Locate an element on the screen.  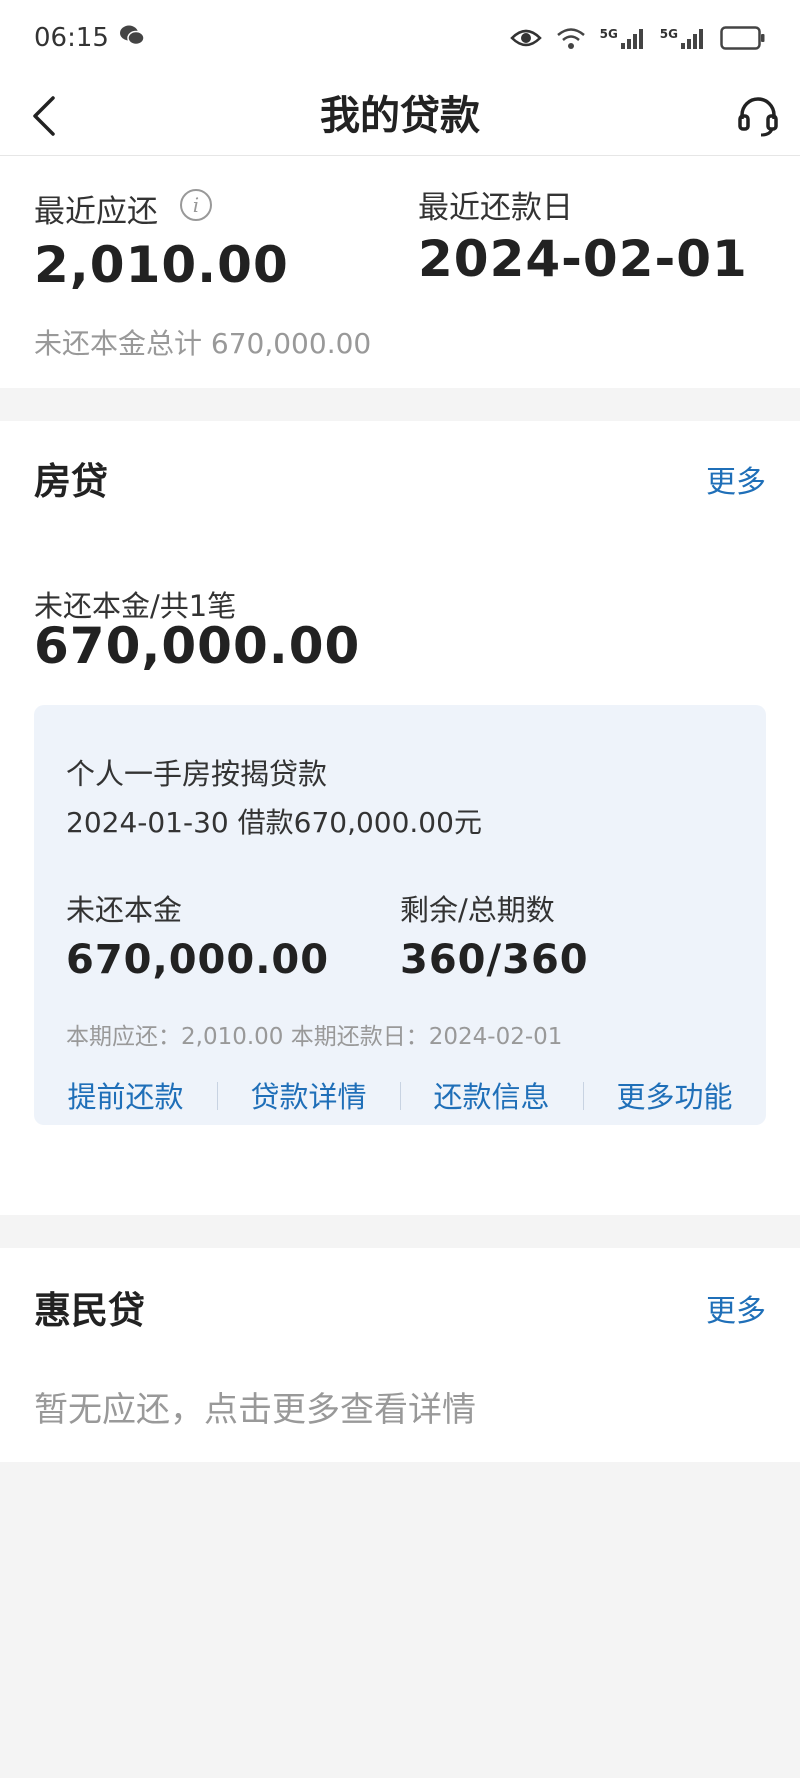
huimin-loan-section: 惠民贷 更多 暂无应还，点击更多查看详情 is located at coordinates (400, 1355).